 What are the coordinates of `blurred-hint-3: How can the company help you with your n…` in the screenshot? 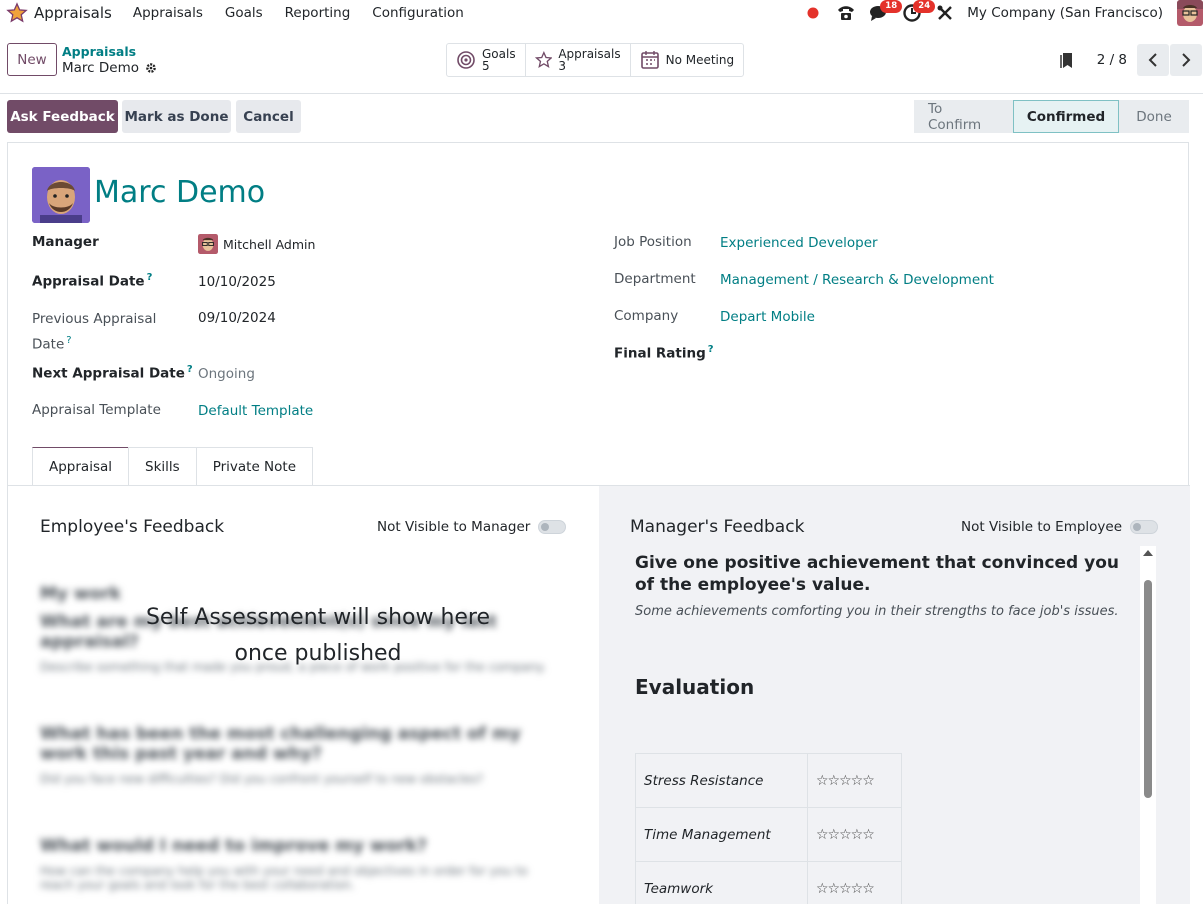 It's located at (284, 878).